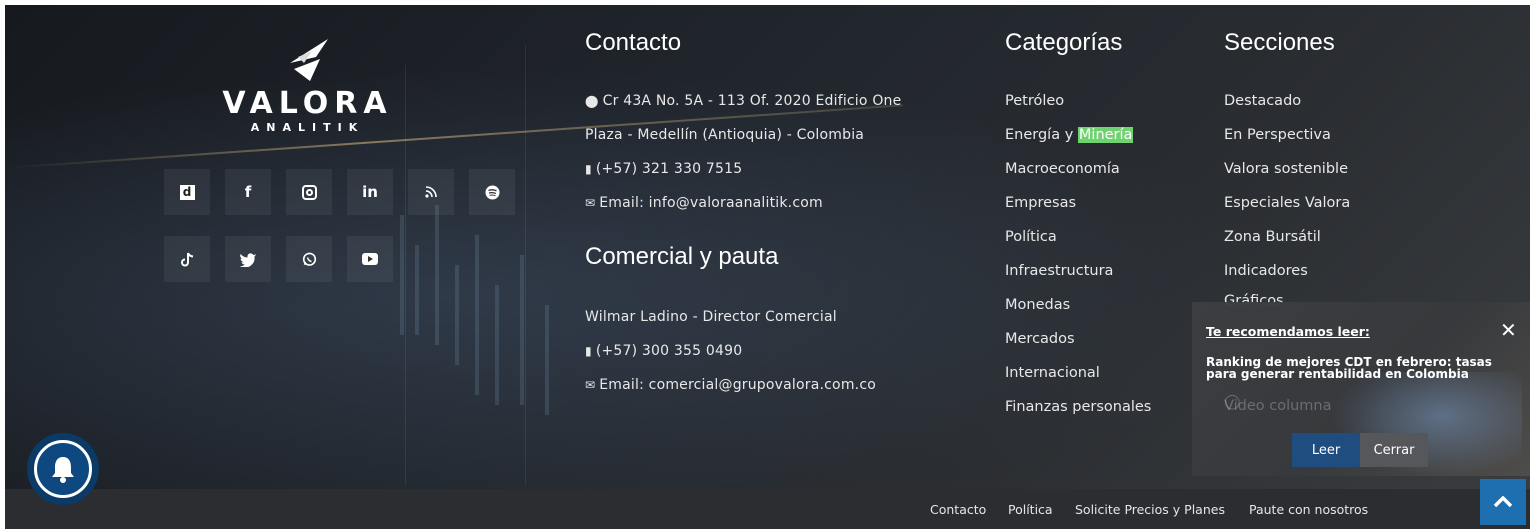 The width and height of the screenshot is (1535, 529). What do you see at coordinates (1052, 373) in the screenshot?
I see `category-link-internacional: Internacional` at bounding box center [1052, 373].